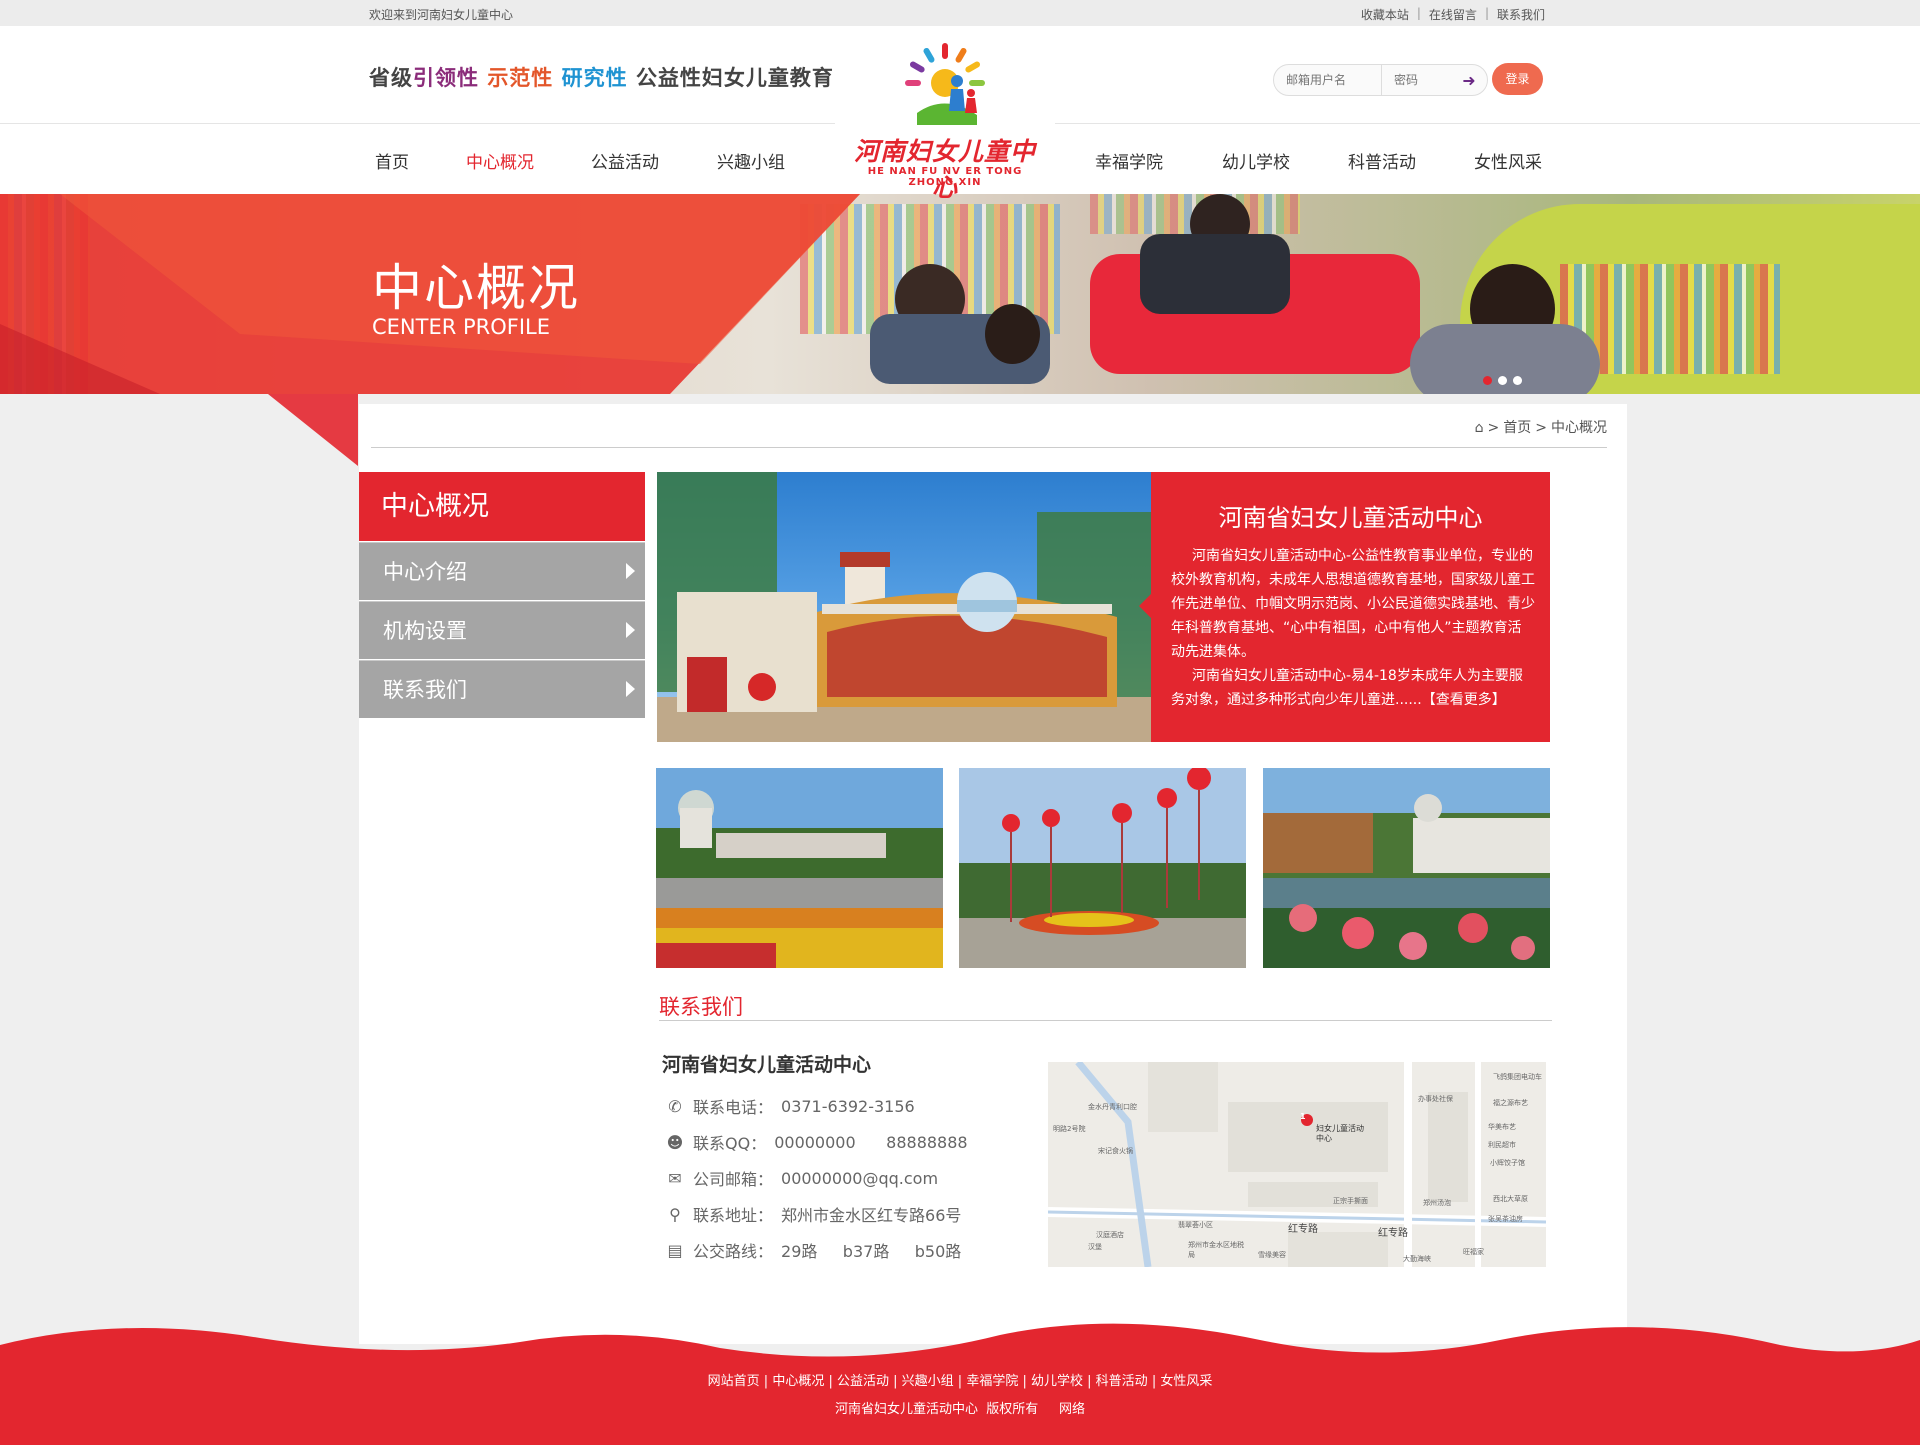  Describe the element at coordinates (1579, 428) in the screenshot. I see `breadcrumb-current: 中心概况` at that location.